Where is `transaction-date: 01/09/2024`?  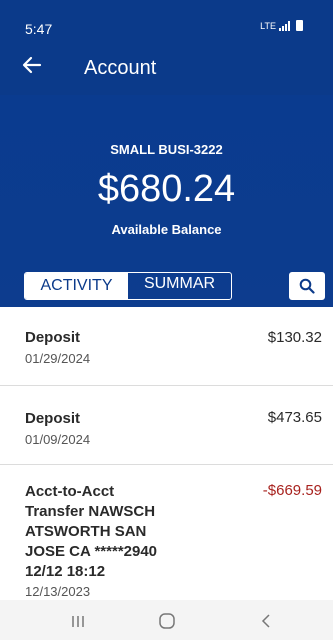
transaction-date: 01/09/2024 is located at coordinates (58, 439).